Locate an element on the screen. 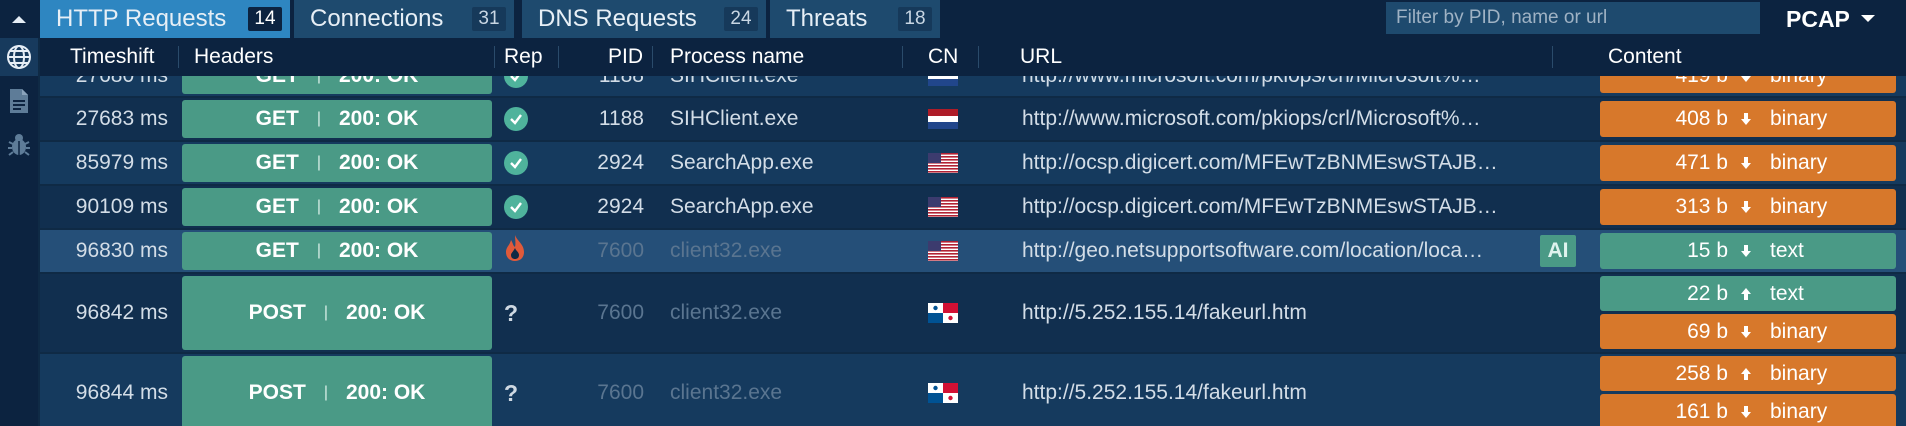  tab-connections: Connections 31 is located at coordinates (404, 19).